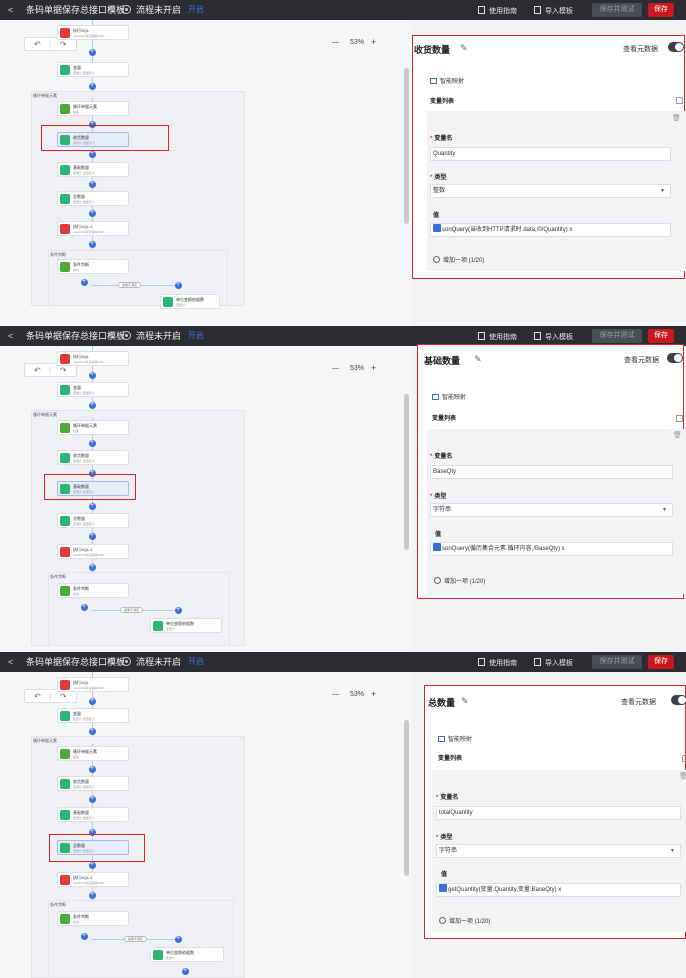  What do you see at coordinates (550, 154) in the screenshot?
I see `variable-name-input: Quantity` at bounding box center [550, 154].